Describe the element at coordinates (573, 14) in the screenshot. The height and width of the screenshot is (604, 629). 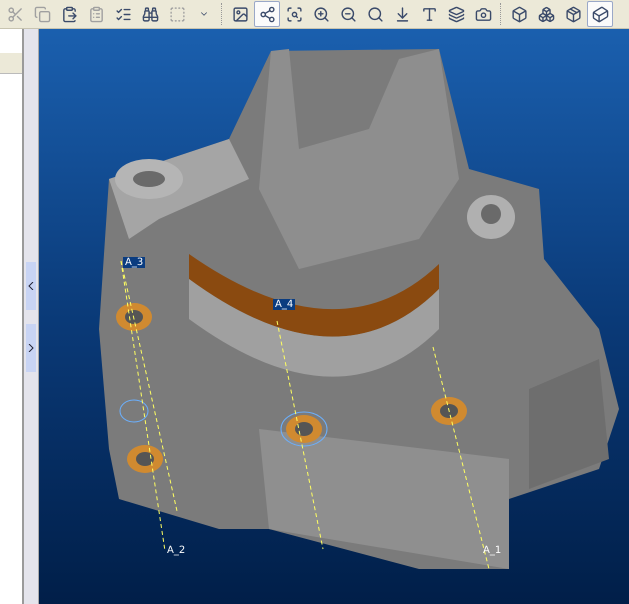
I see `package-icon` at that location.